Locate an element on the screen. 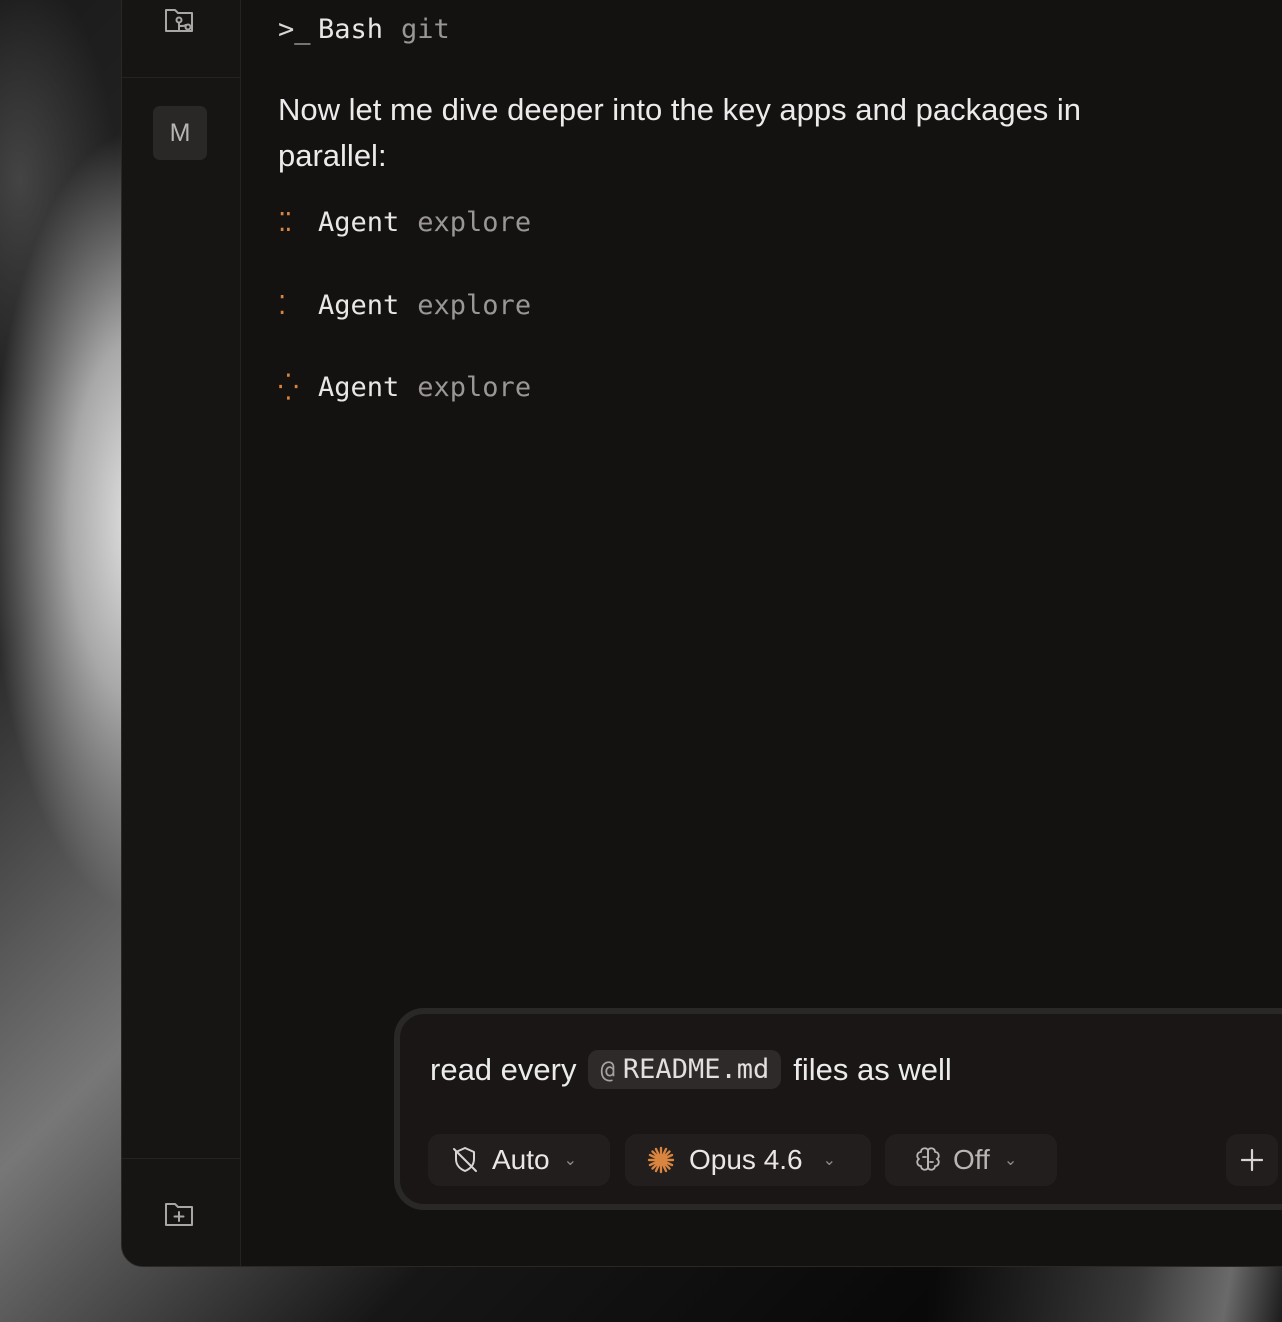 This screenshot has height=1322, width=1282. shield-off-icon is located at coordinates (465, 1160).